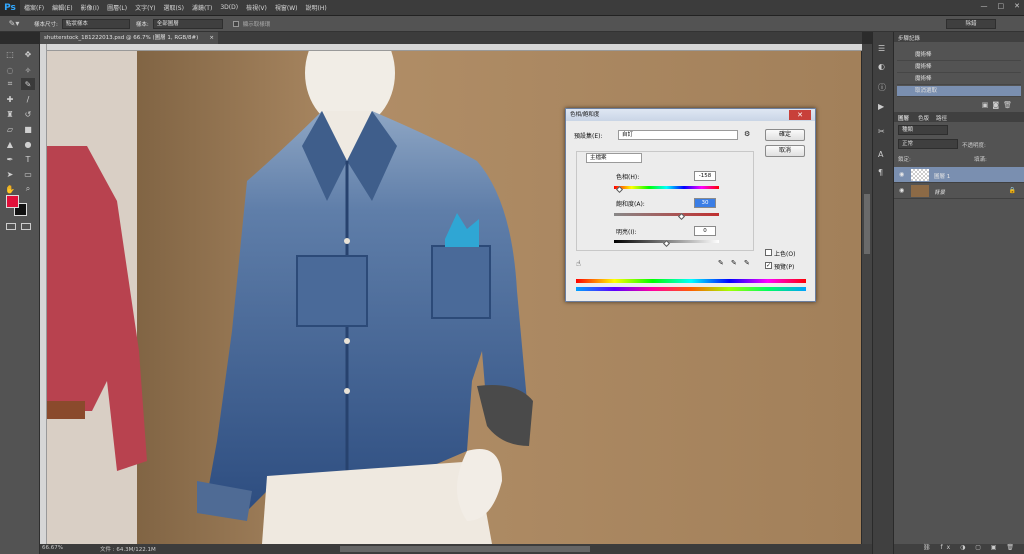 The image size is (1024, 554). What do you see at coordinates (90, 7) in the screenshot?
I see `menu-image: 影像(I)` at bounding box center [90, 7].